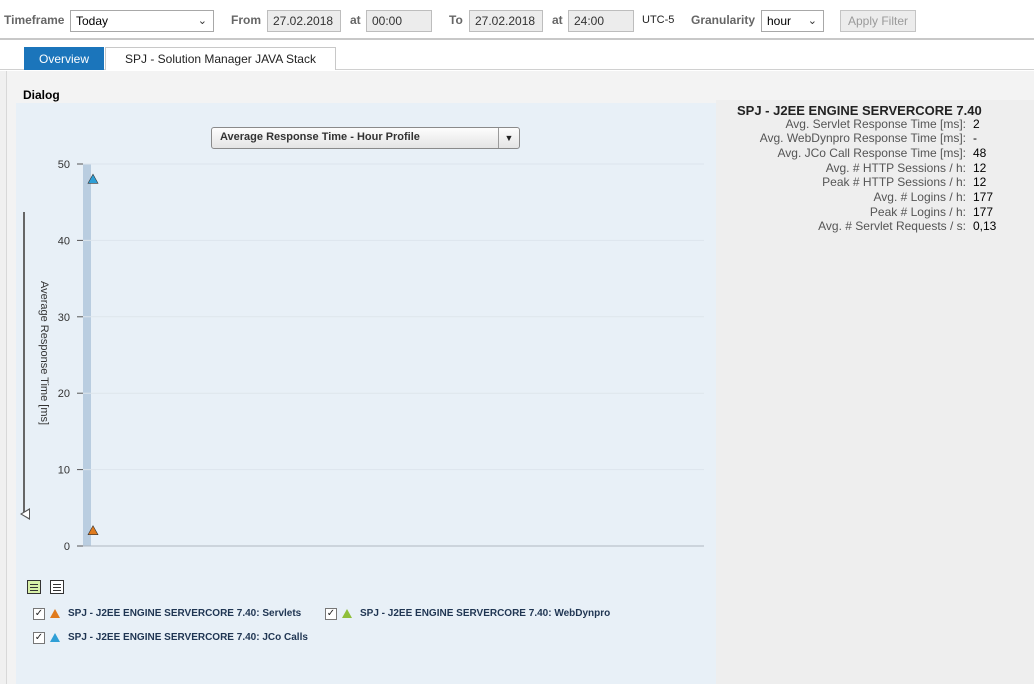 The width and height of the screenshot is (1034, 684). I want to click on metric-row: Peak # HTTP Sessions / h: 12, so click(875, 182).